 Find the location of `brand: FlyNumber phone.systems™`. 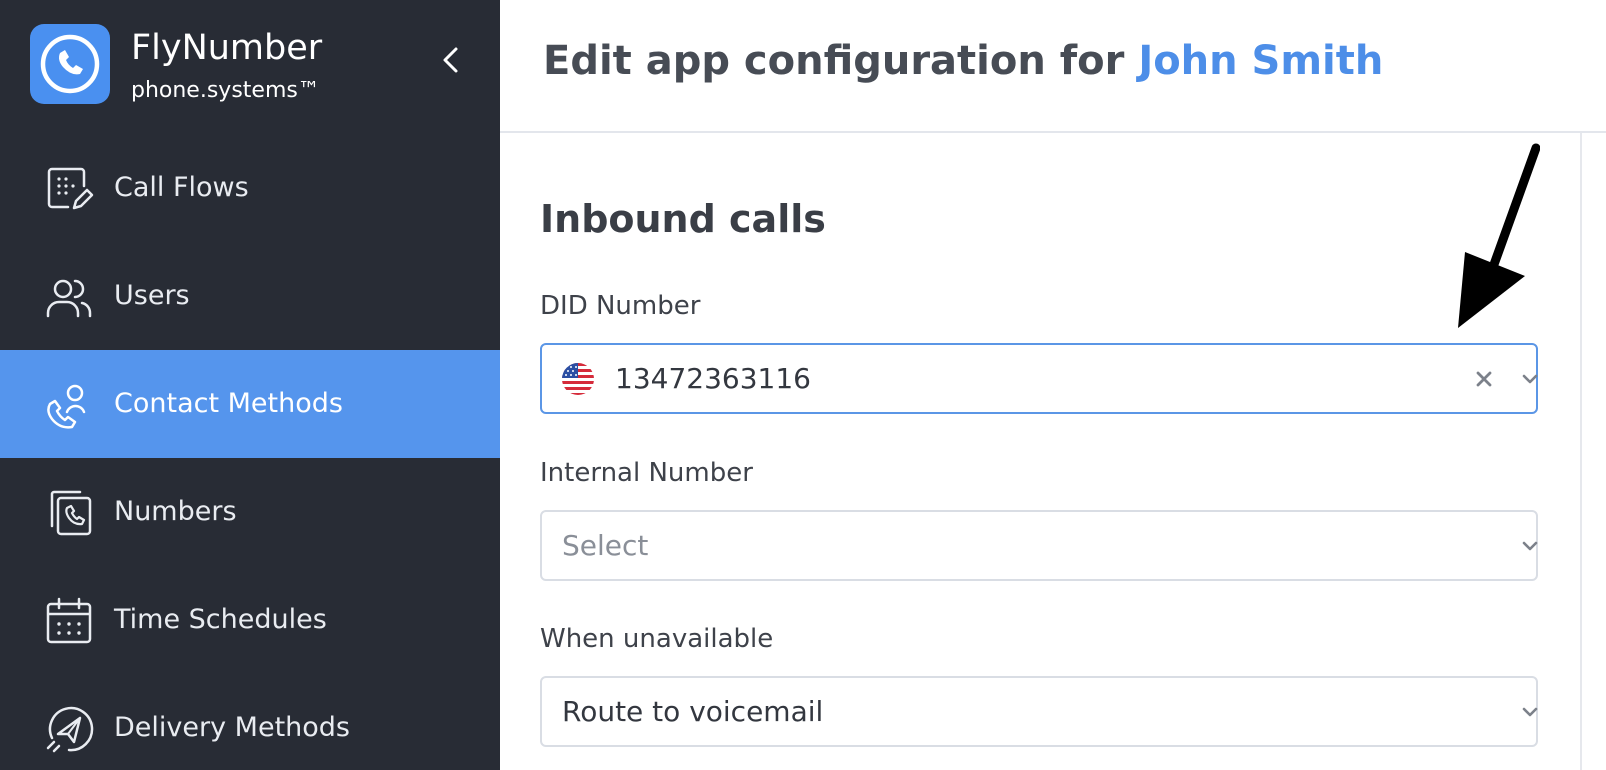

brand: FlyNumber phone.systems™ is located at coordinates (250, 67).